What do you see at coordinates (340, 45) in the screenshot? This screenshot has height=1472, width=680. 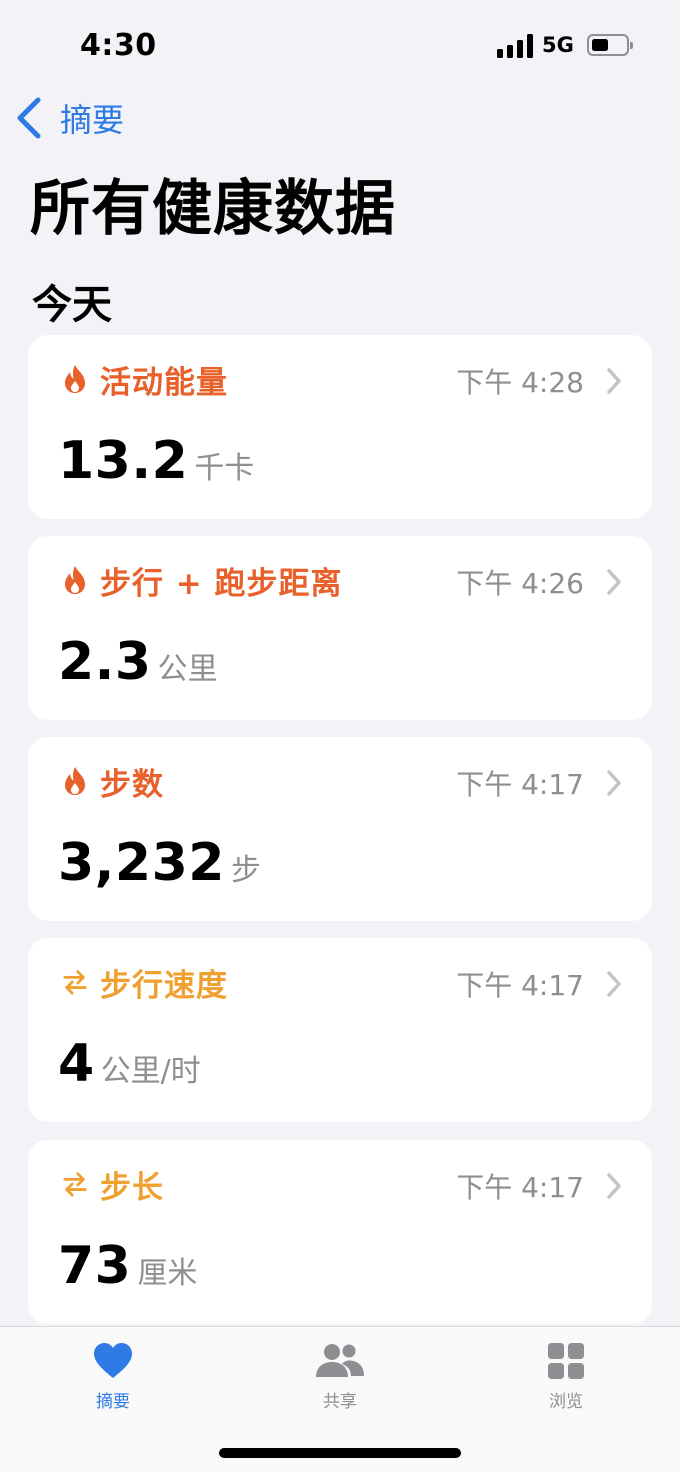 I see `status-bar: 4:30 5G` at bounding box center [340, 45].